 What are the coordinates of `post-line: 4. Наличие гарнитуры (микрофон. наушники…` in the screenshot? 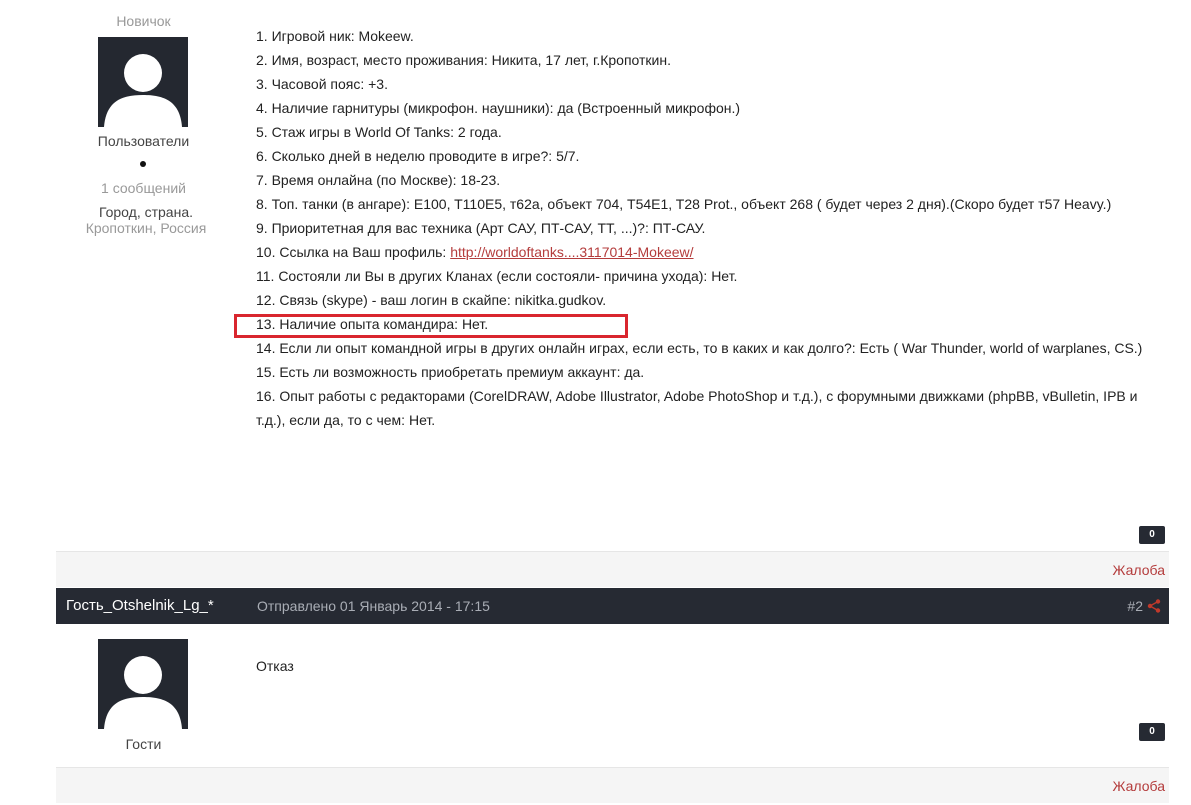 It's located at (498, 108).